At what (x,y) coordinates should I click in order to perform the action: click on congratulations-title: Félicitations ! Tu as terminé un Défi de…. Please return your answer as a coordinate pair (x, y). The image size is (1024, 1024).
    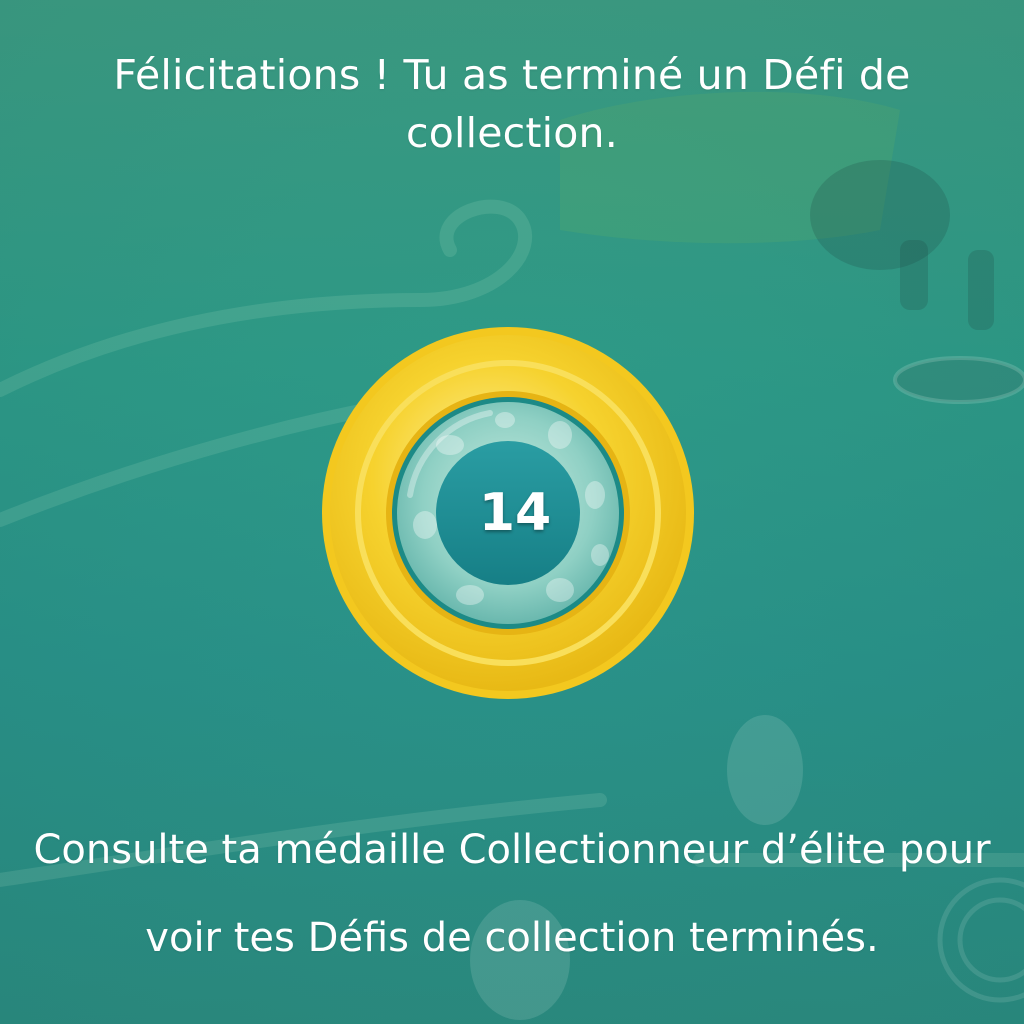
    Looking at the image, I should click on (512, 104).